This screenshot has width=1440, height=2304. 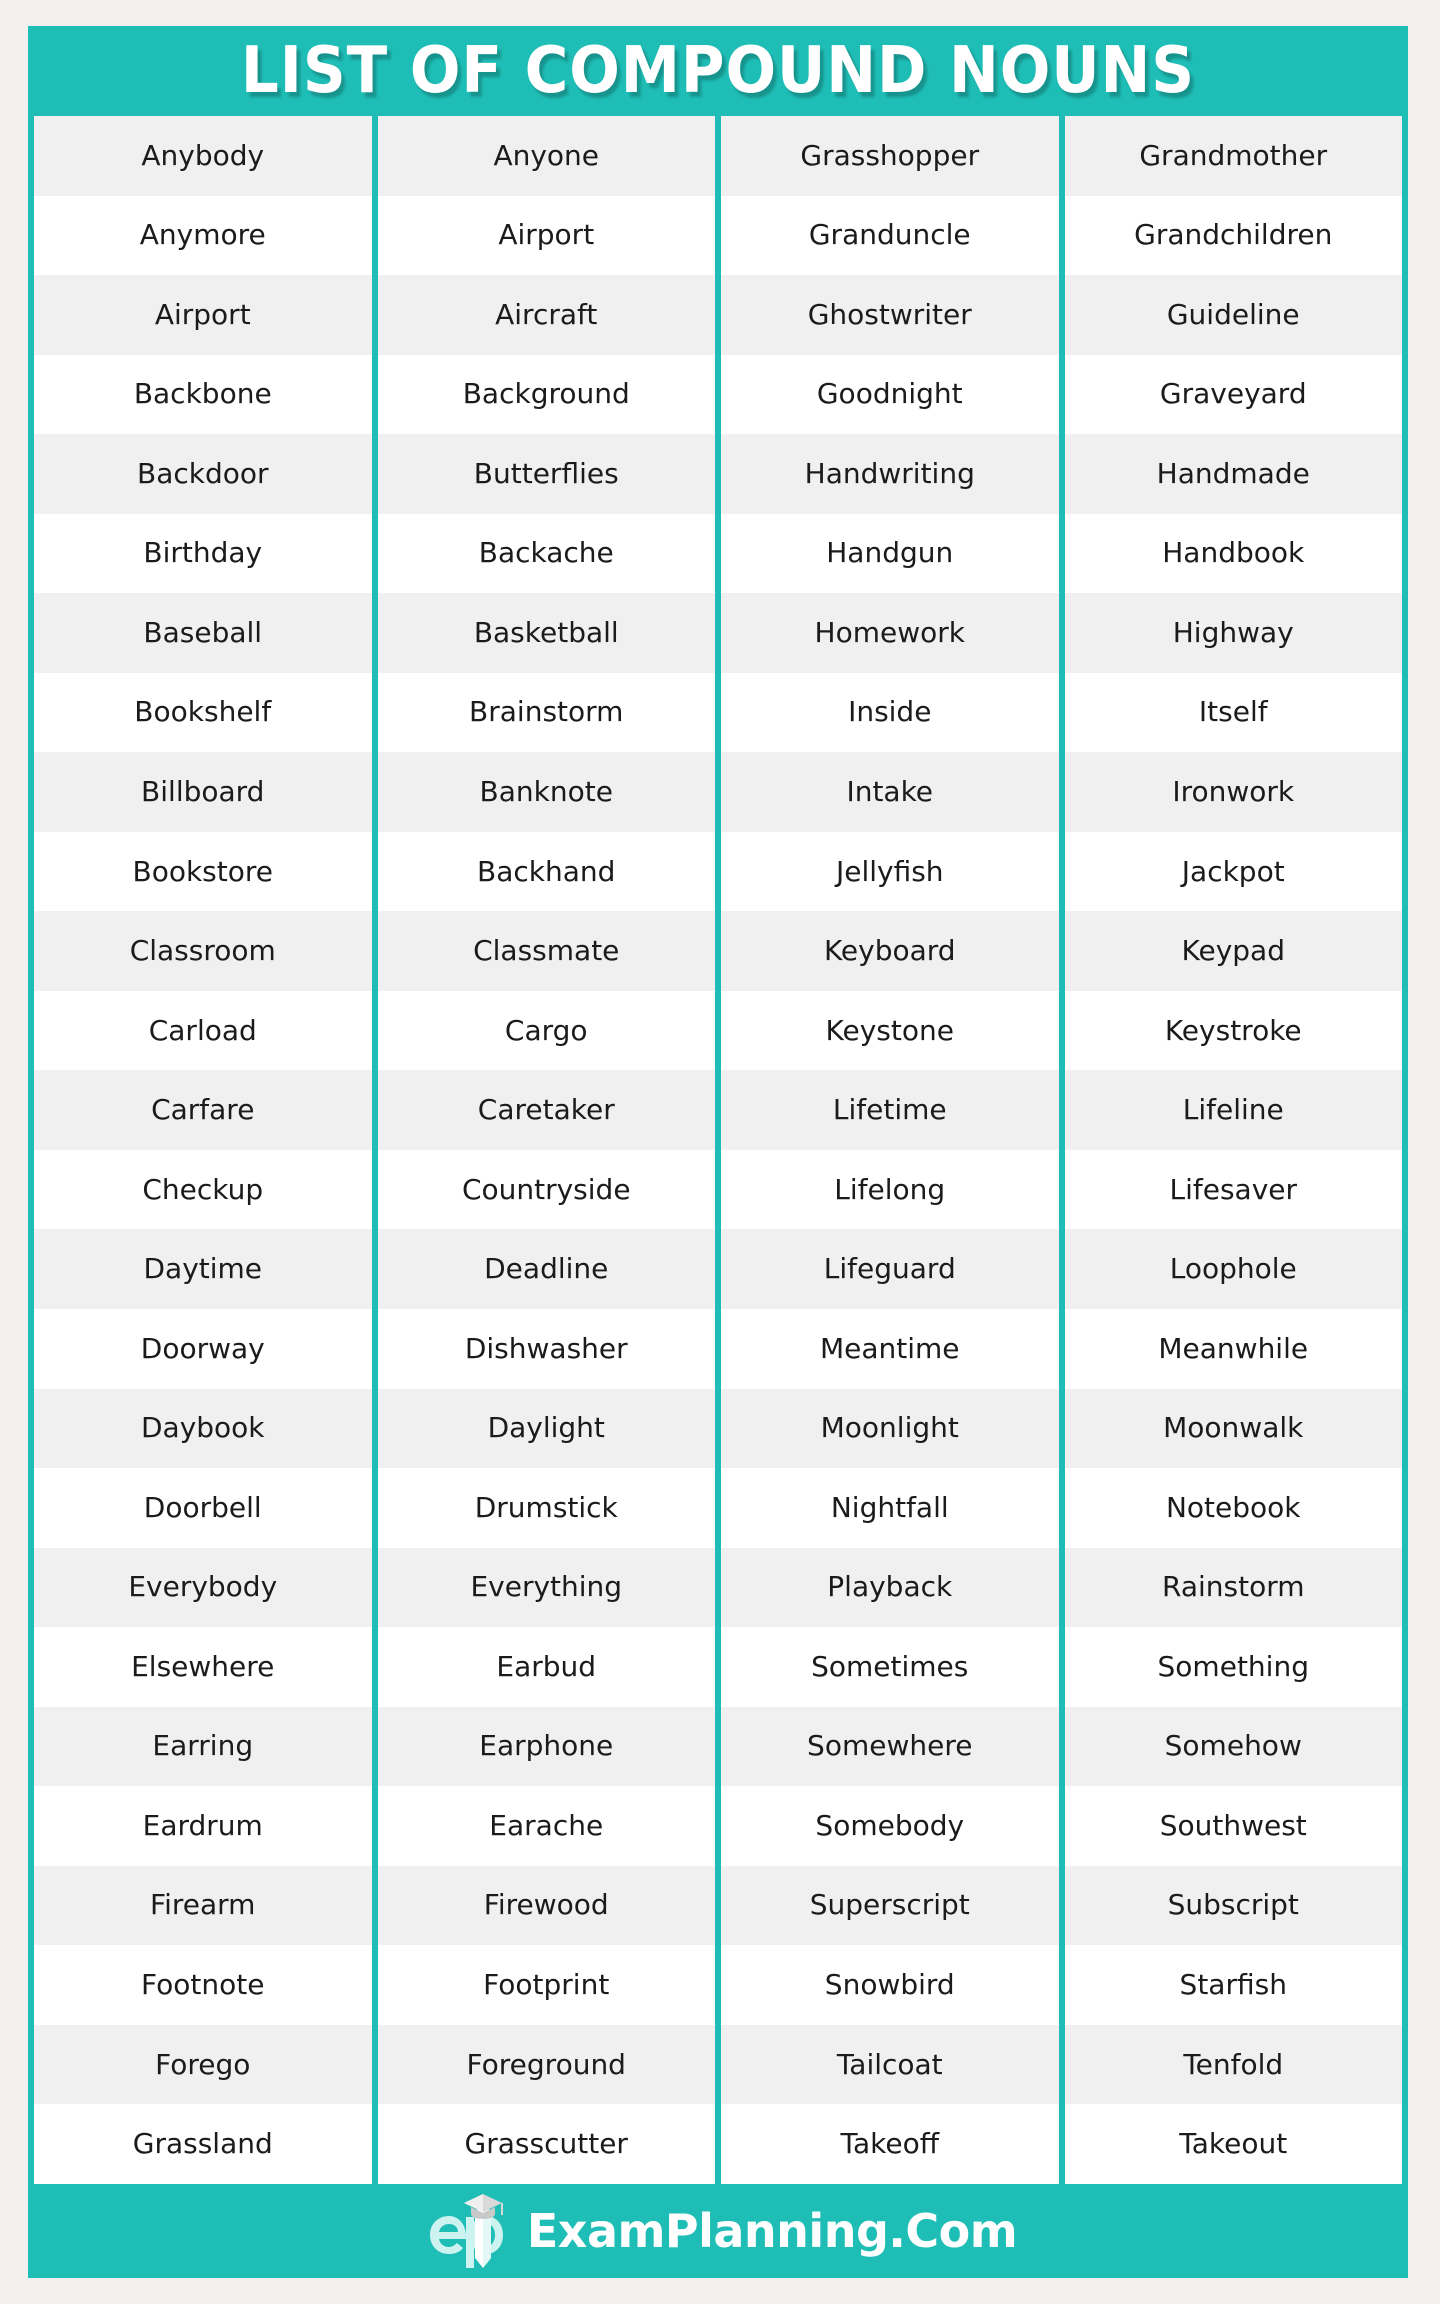 What do you see at coordinates (546, 394) in the screenshot?
I see `table-cell: Background` at bounding box center [546, 394].